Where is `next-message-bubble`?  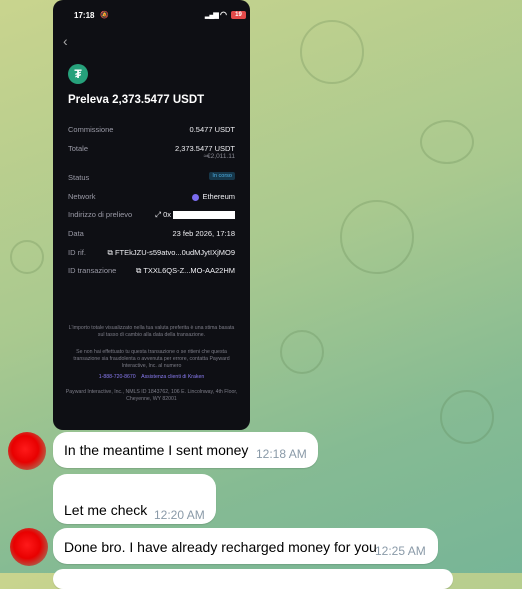
next-message-bubble is located at coordinates (253, 579).